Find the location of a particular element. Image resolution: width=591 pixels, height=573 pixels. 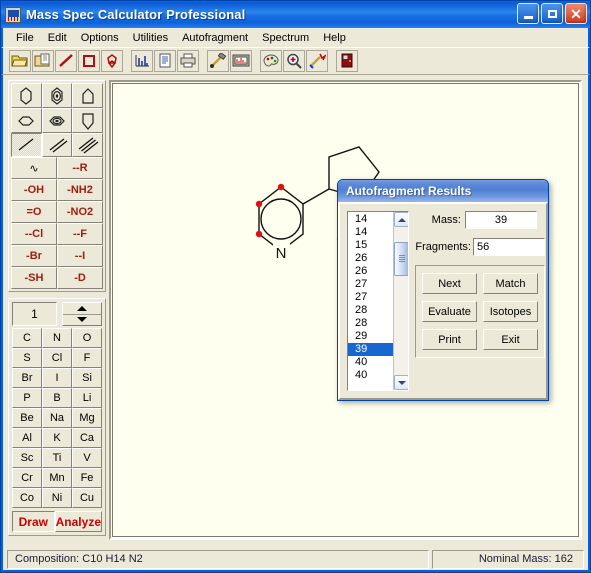

ring-hexagon-plain-button is located at coordinates (26, 95).